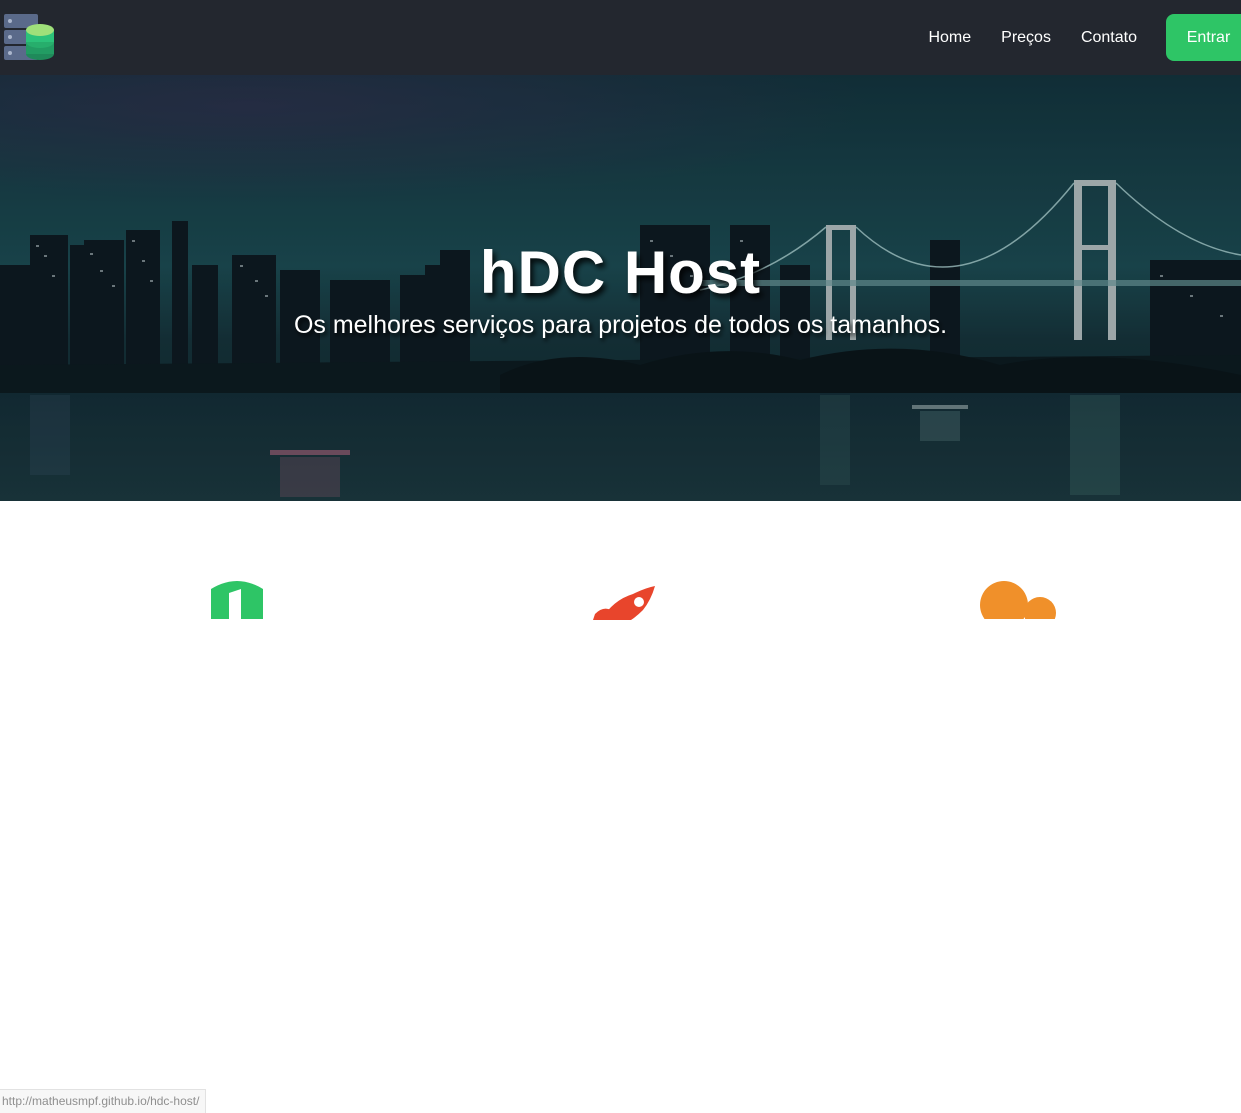  Describe the element at coordinates (625, 602) in the screenshot. I see `rocket-icon` at that location.